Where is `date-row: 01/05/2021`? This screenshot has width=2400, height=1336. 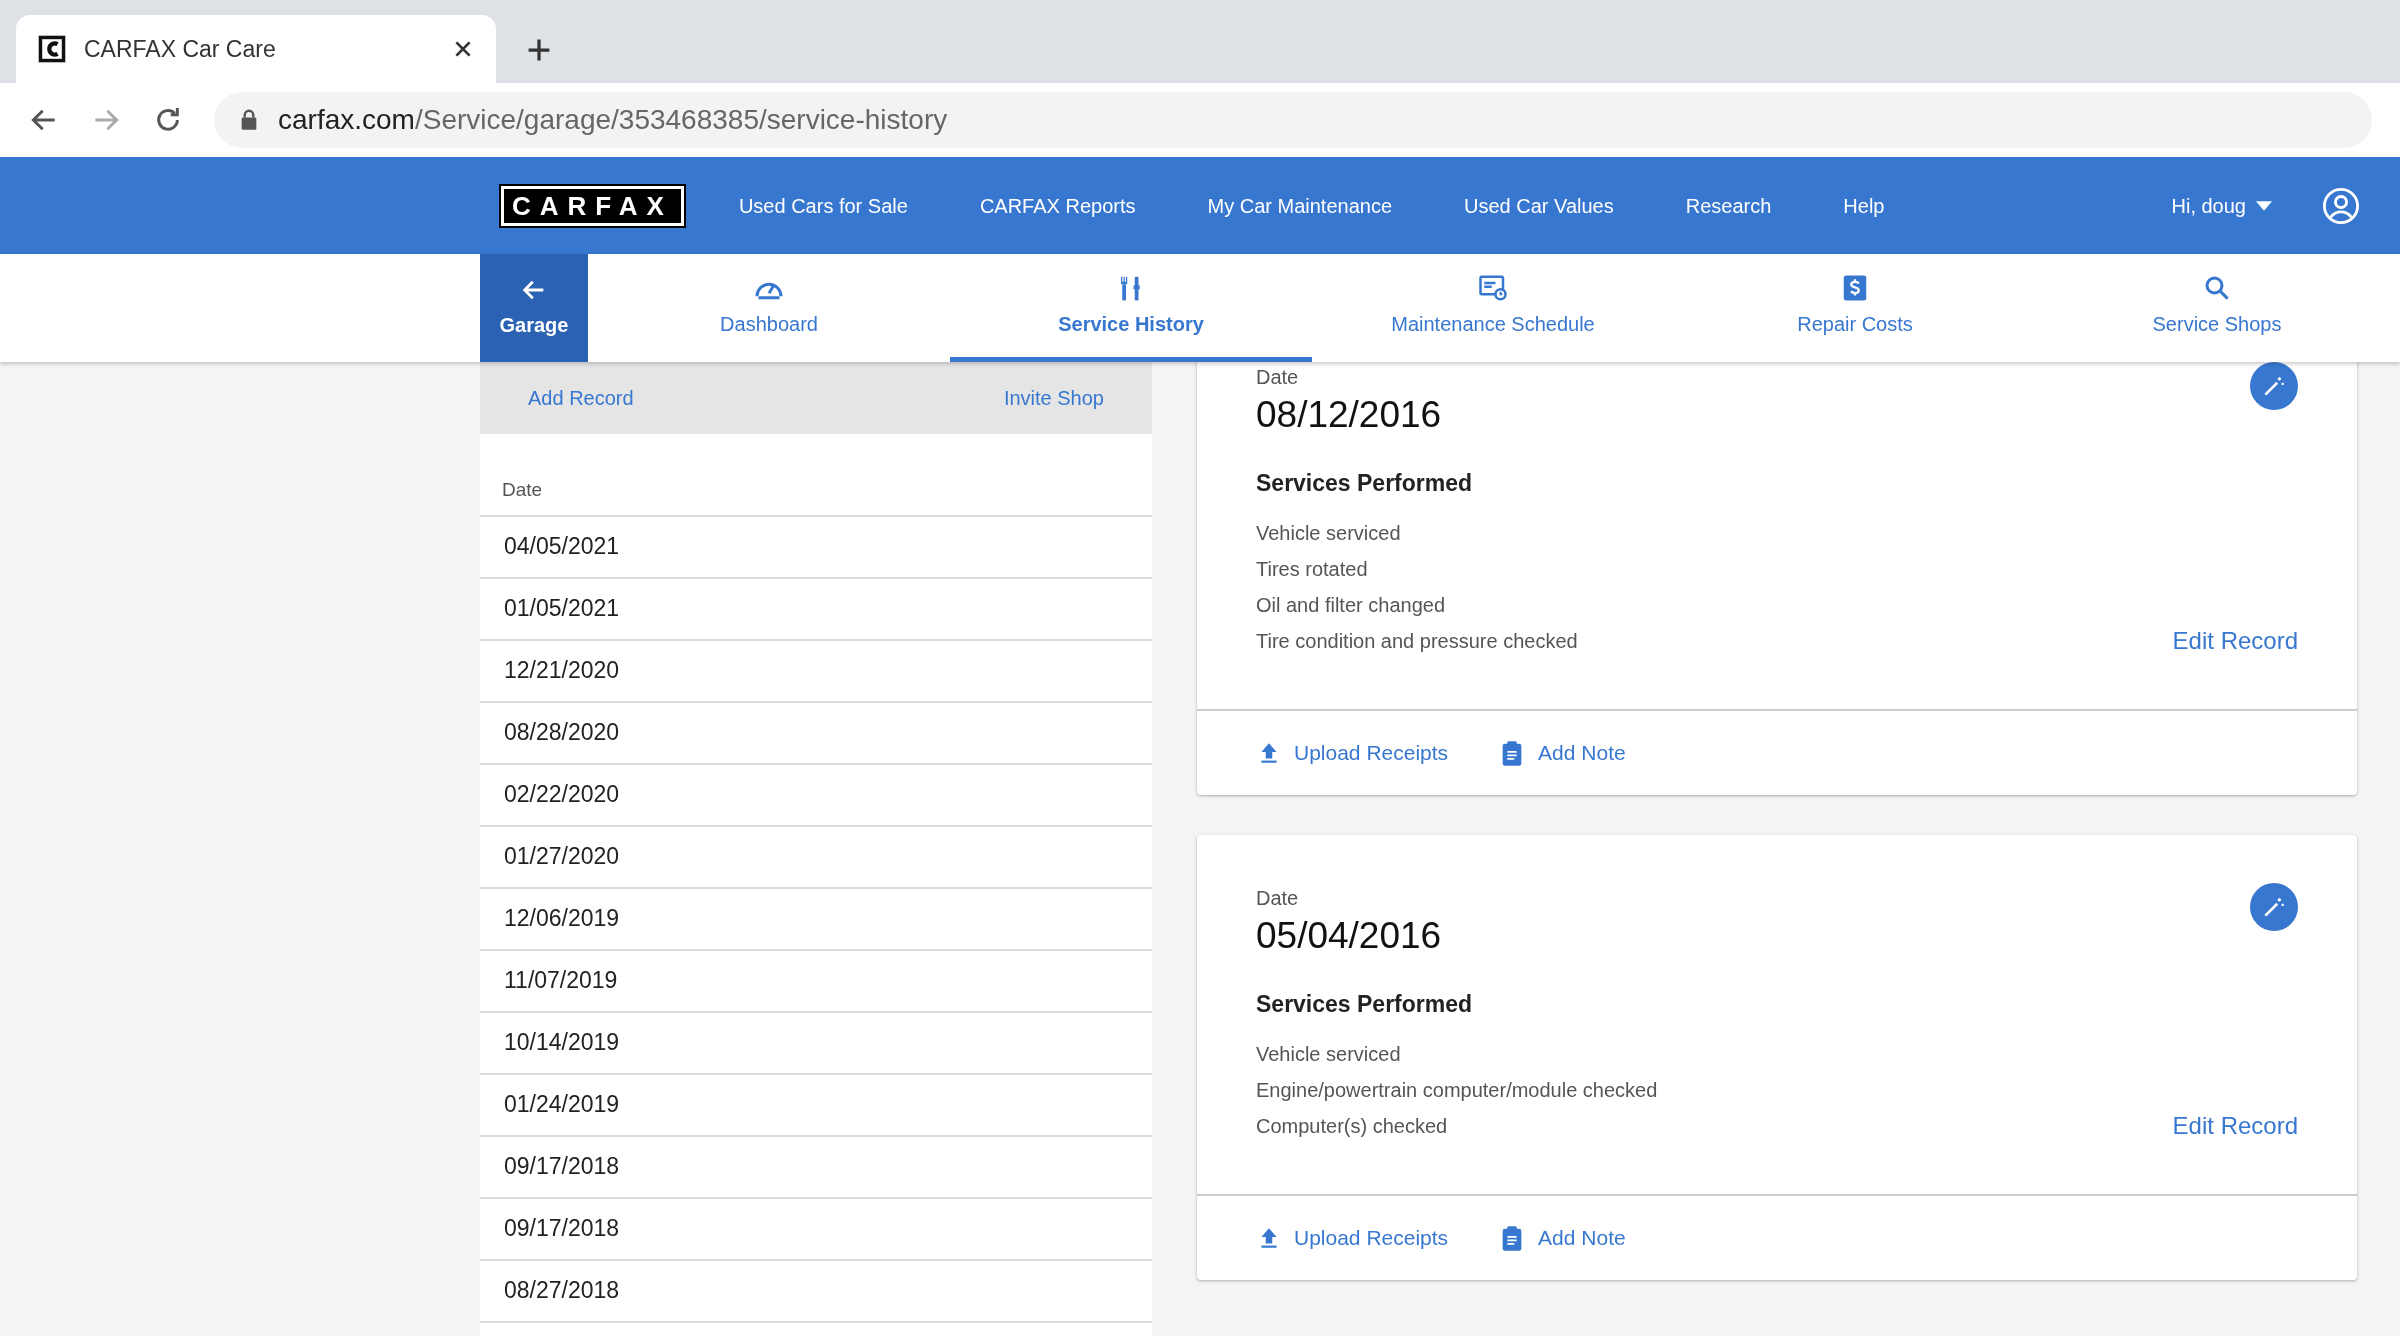 date-row: 01/05/2021 is located at coordinates (816, 609).